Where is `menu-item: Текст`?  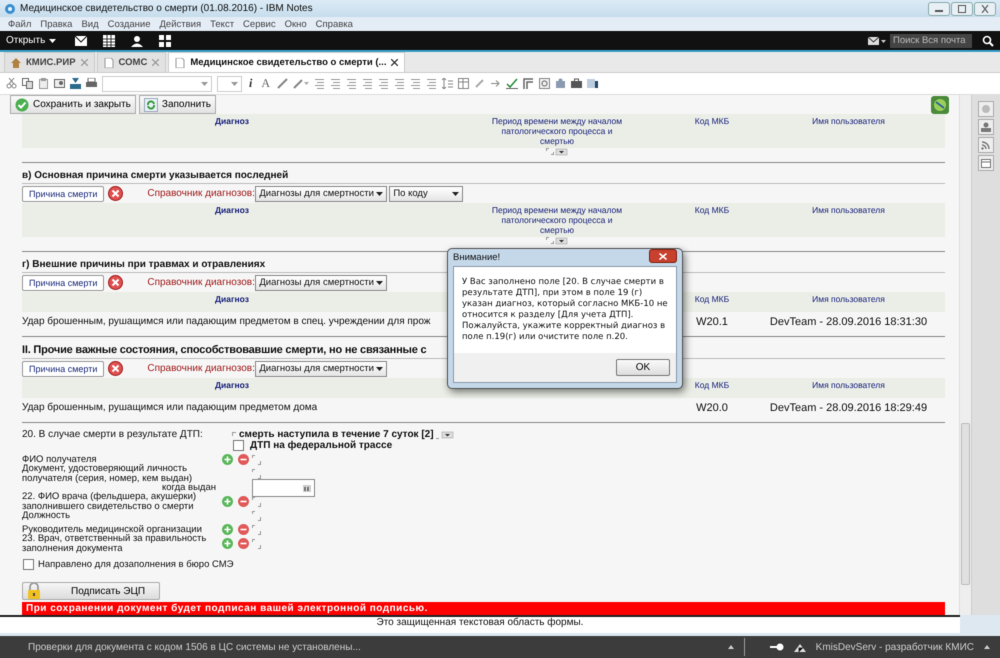
menu-item: Текст is located at coordinates (222, 24).